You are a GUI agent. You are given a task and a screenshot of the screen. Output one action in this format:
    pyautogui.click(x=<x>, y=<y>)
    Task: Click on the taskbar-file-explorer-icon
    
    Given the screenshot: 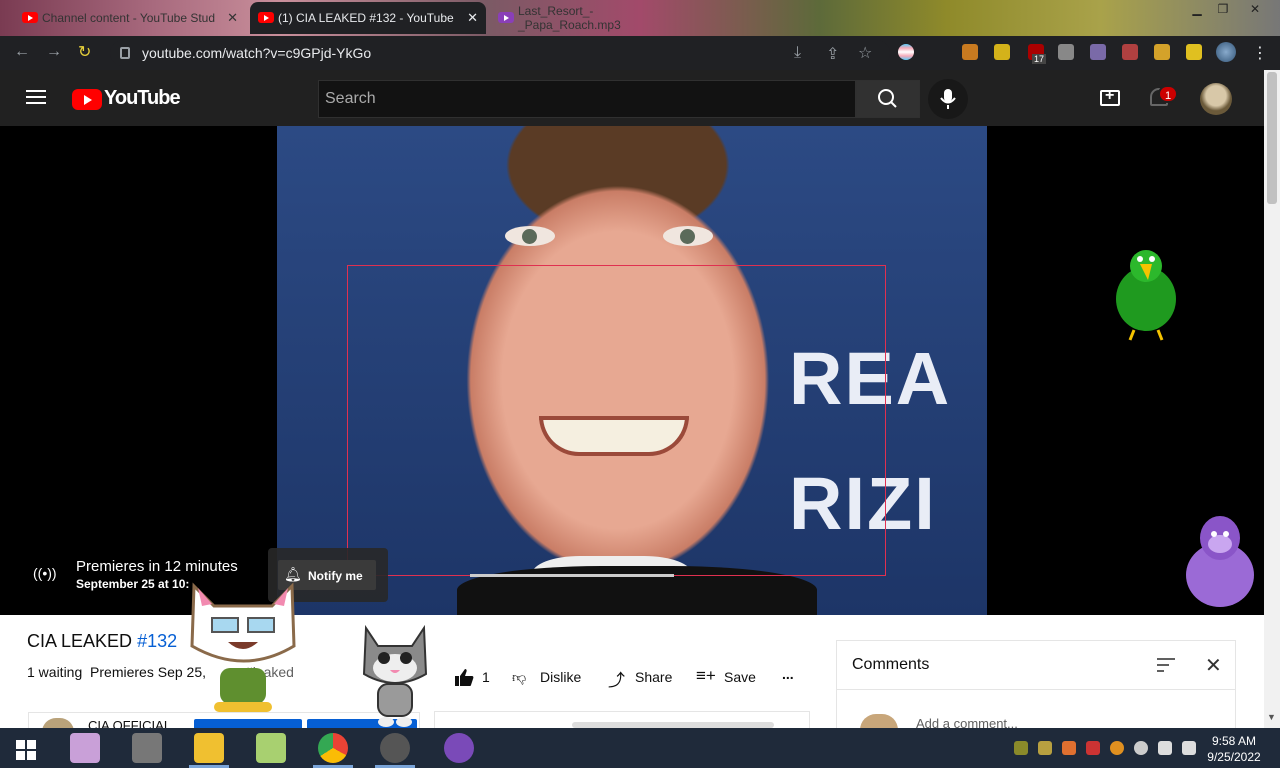 What is the action you would take?
    pyautogui.click(x=209, y=748)
    